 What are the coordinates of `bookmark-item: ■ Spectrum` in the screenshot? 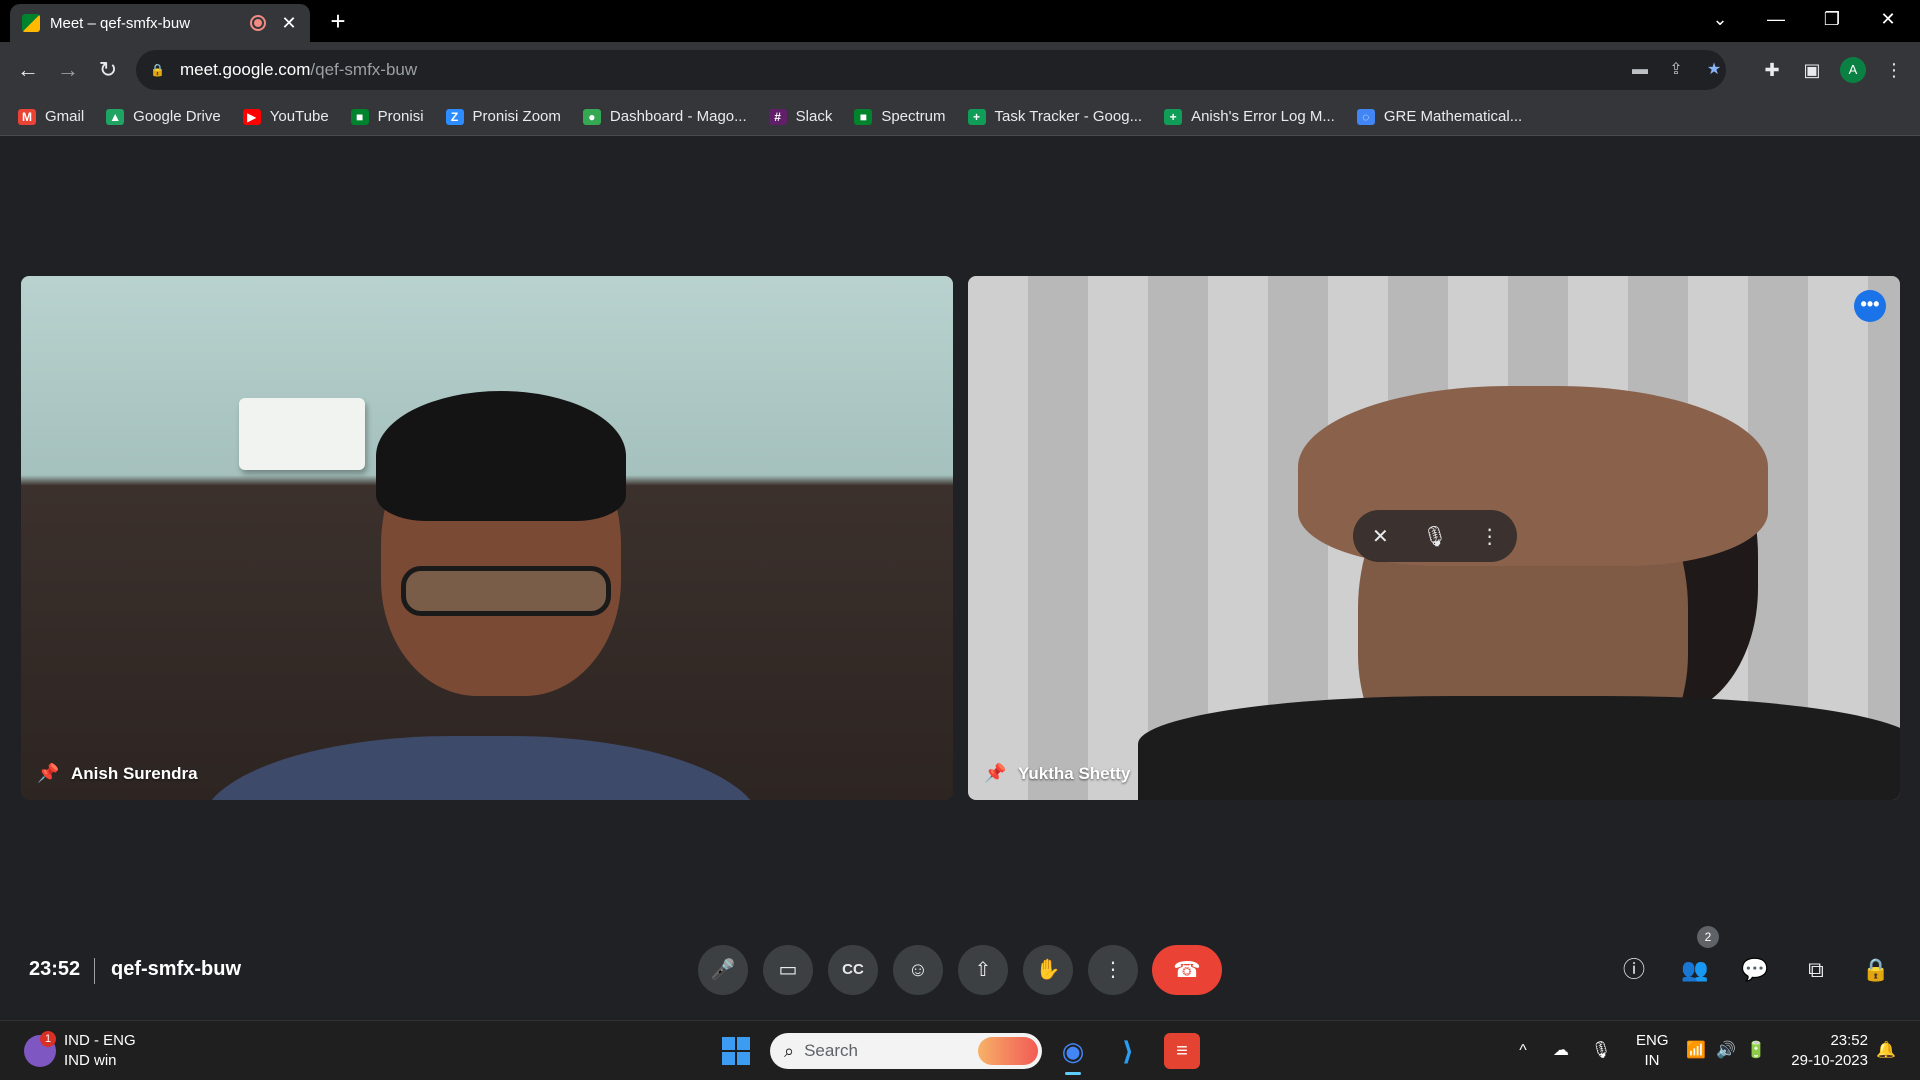 It's located at (900, 116).